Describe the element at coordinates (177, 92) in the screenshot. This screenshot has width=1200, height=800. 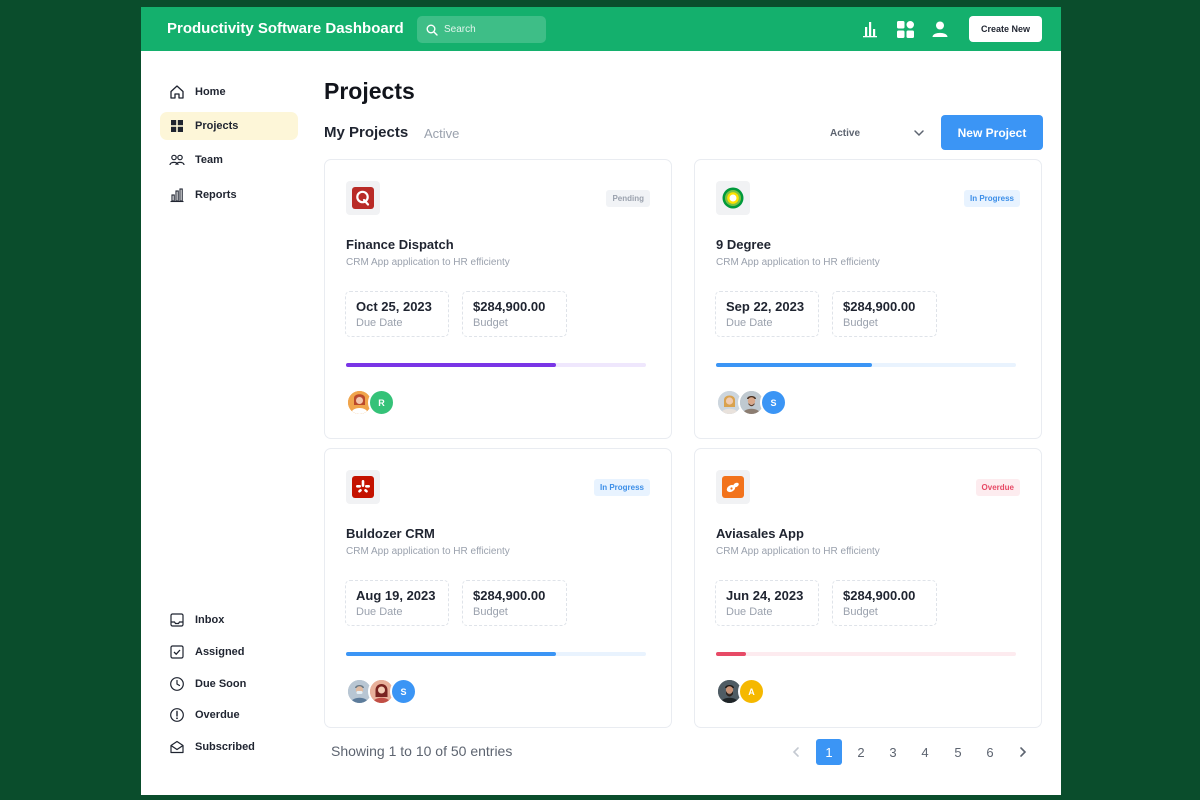
I see `home-icon` at that location.